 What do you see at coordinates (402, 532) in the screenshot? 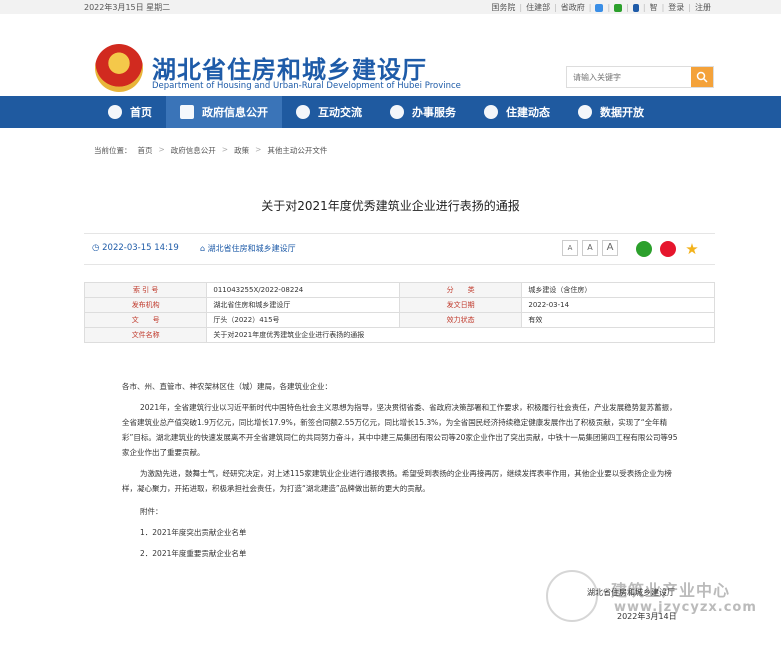
I see `attachment-link: 1．2021年度突出贡献企业名单` at bounding box center [402, 532].